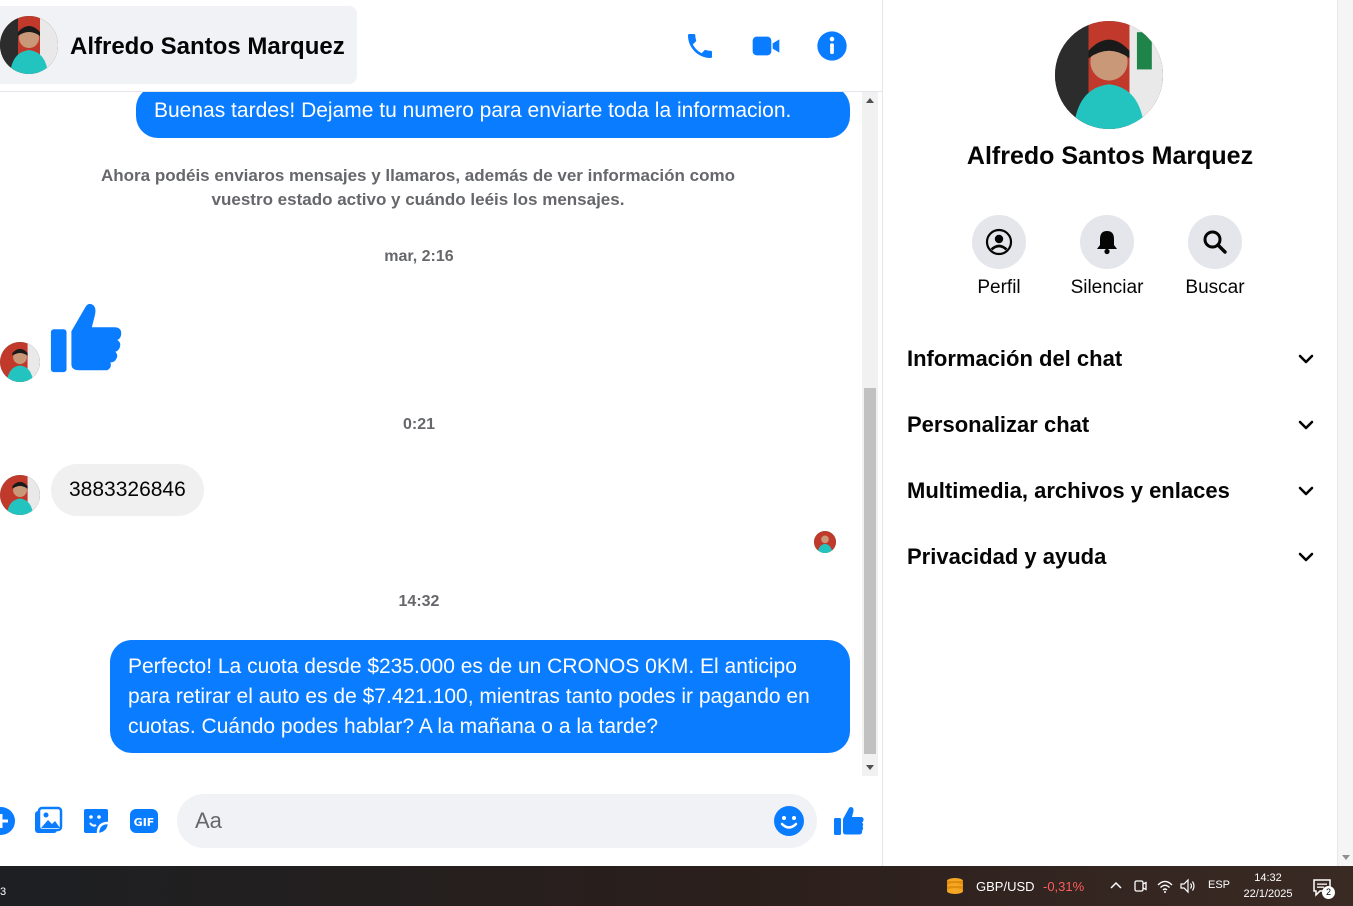  Describe the element at coordinates (1107, 243) in the screenshot. I see `bell-icon` at that location.